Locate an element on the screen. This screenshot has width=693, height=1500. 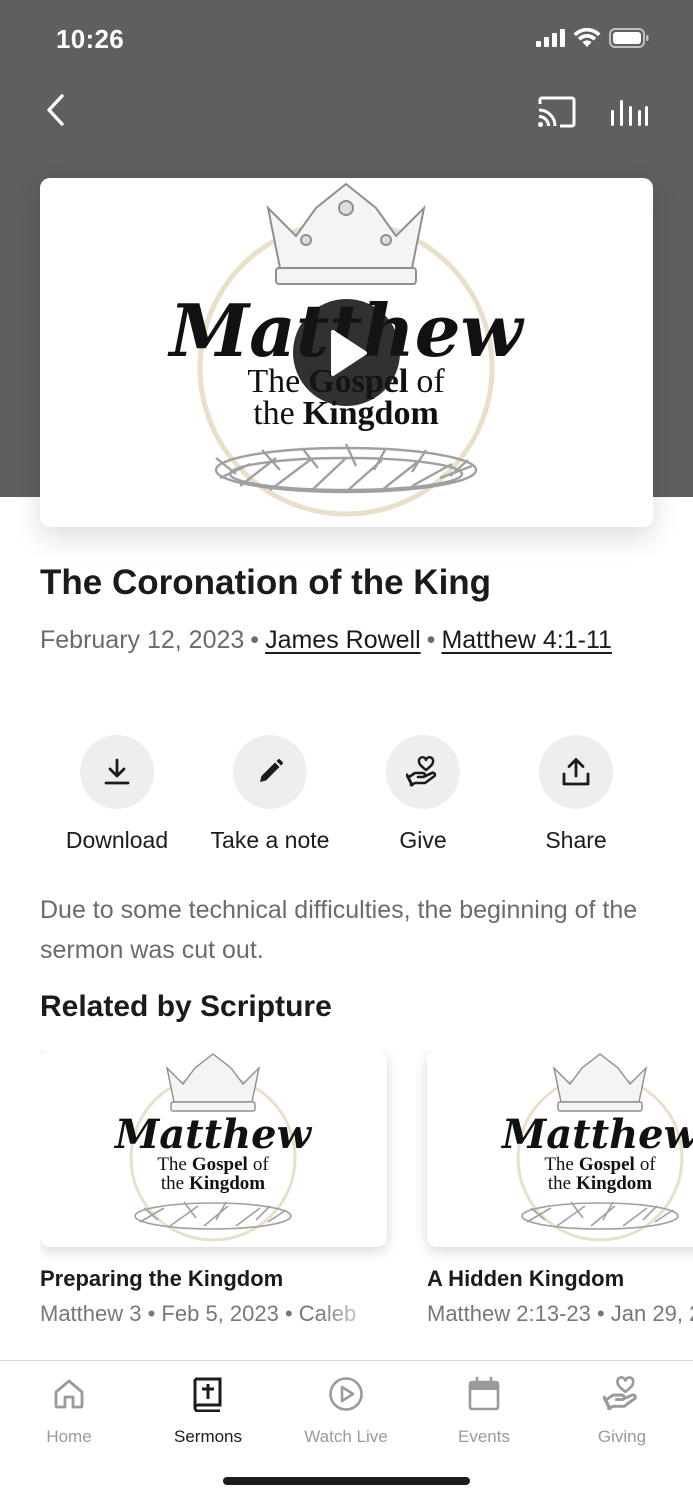
give-button: Give is located at coordinates (423, 794).